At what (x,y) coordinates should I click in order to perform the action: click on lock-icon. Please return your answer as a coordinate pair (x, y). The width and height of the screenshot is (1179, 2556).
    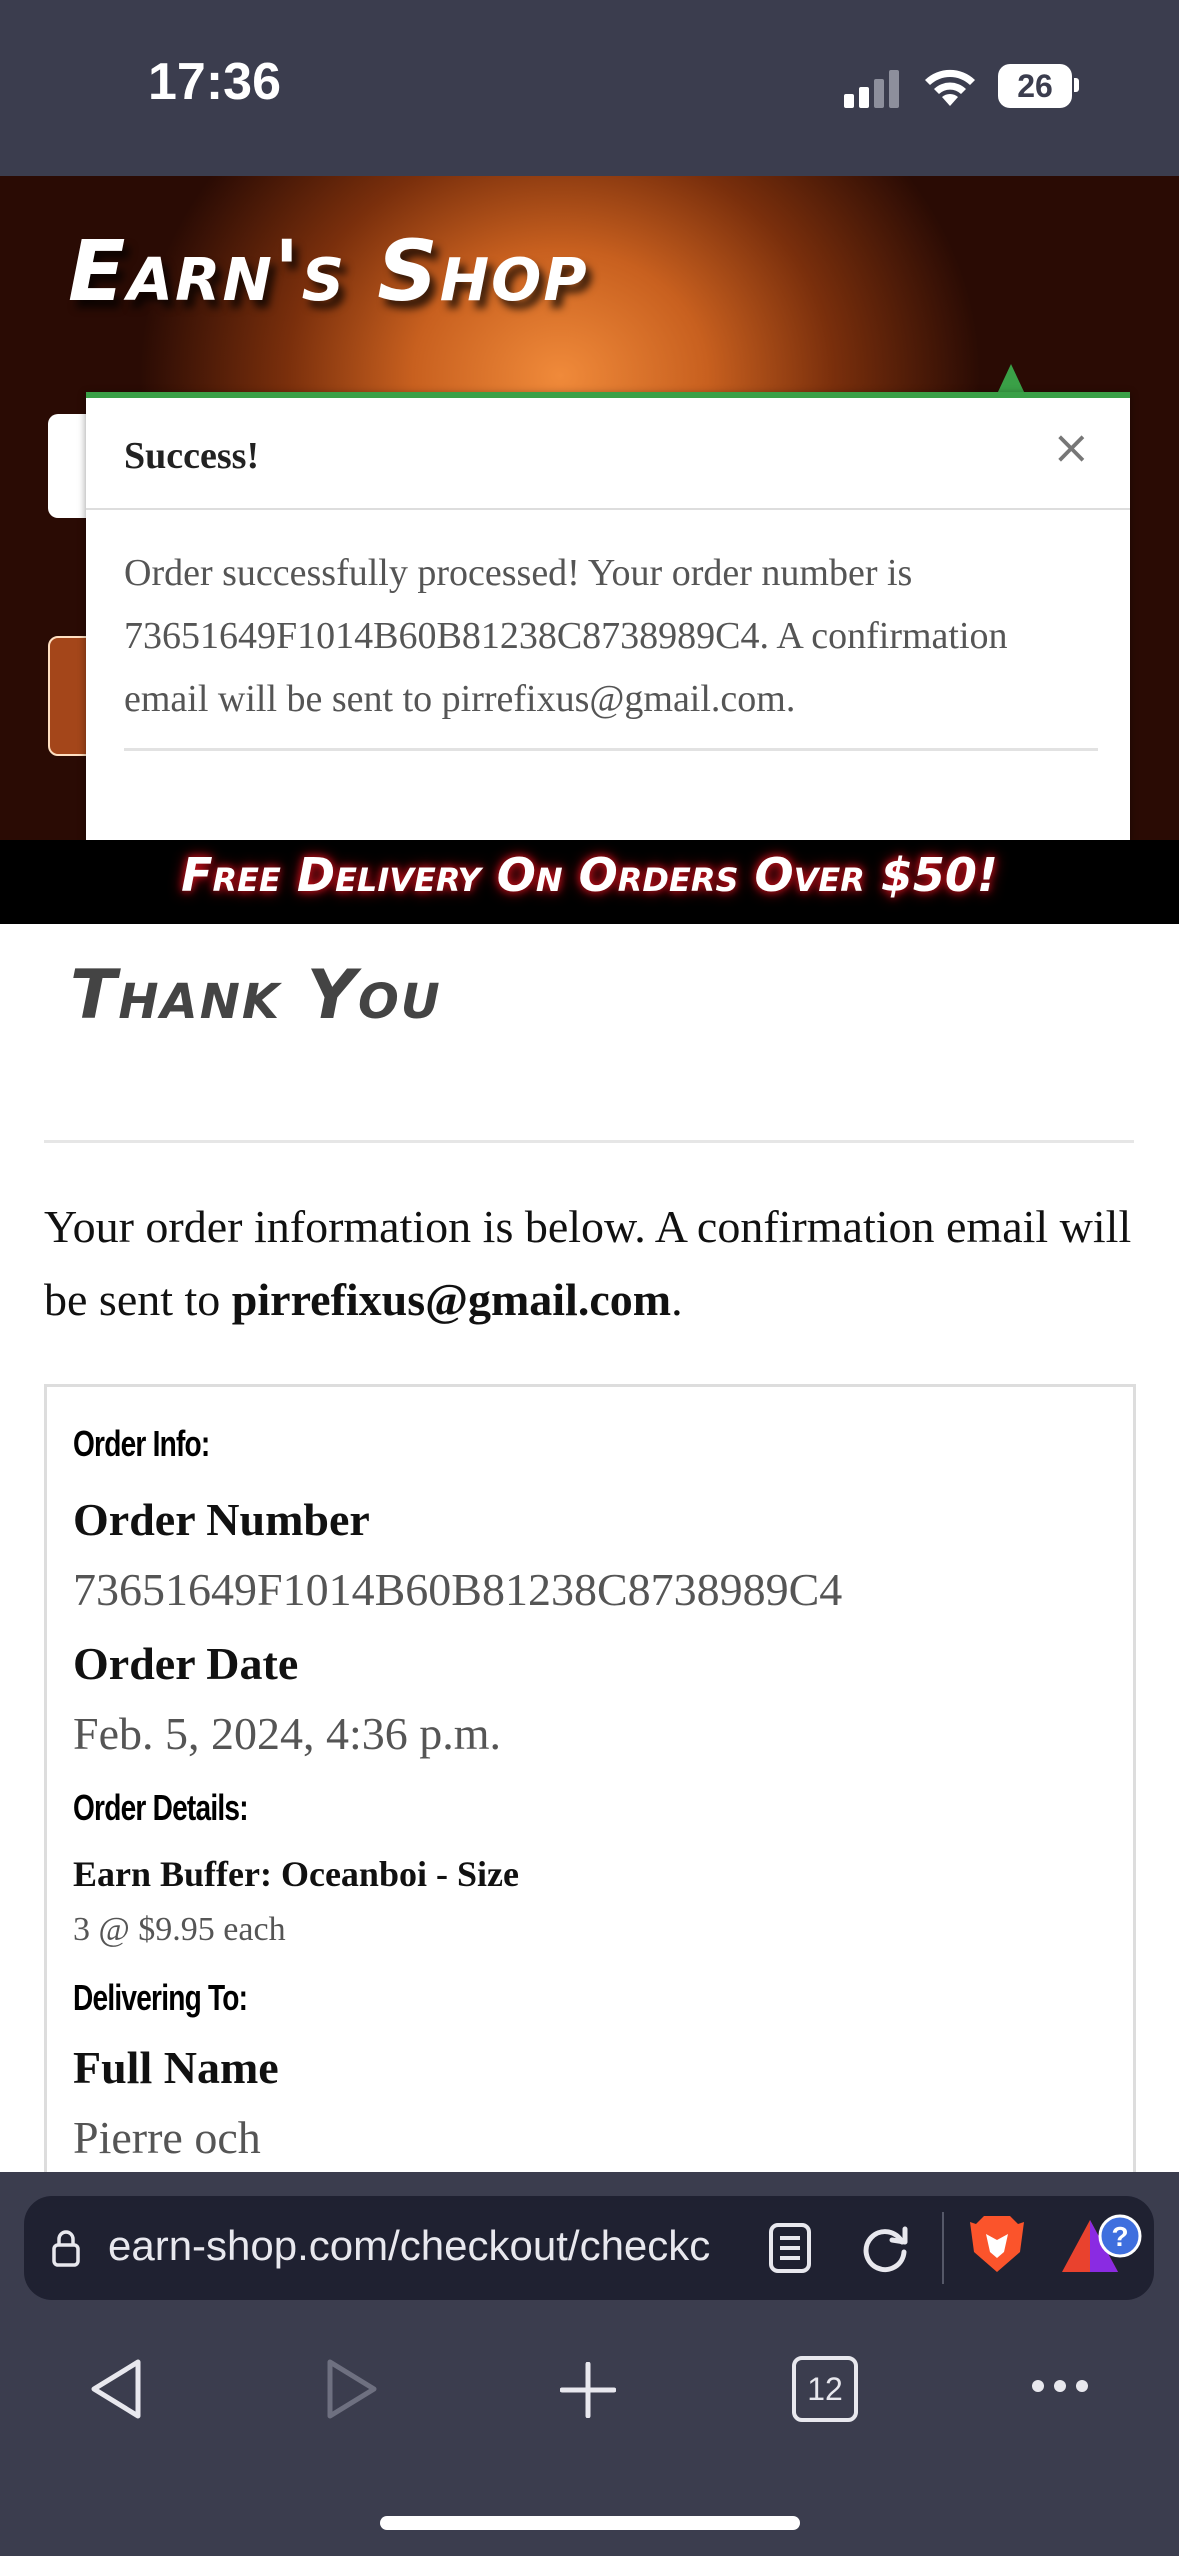
    Looking at the image, I should click on (66, 2248).